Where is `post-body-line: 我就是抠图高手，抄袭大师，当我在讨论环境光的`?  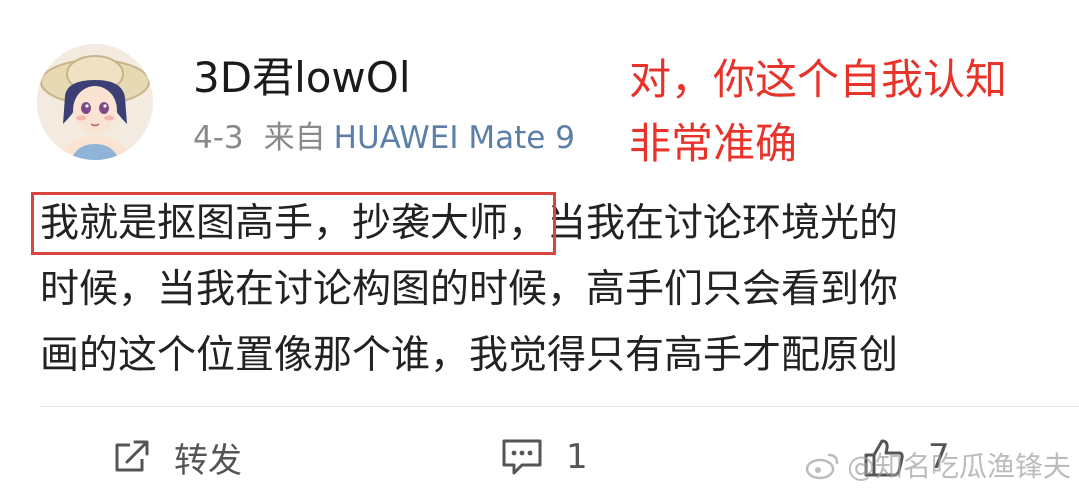 post-body-line: 我就是抠图高手，抄袭大师，当我在讨论环境光的 is located at coordinates (535, 224).